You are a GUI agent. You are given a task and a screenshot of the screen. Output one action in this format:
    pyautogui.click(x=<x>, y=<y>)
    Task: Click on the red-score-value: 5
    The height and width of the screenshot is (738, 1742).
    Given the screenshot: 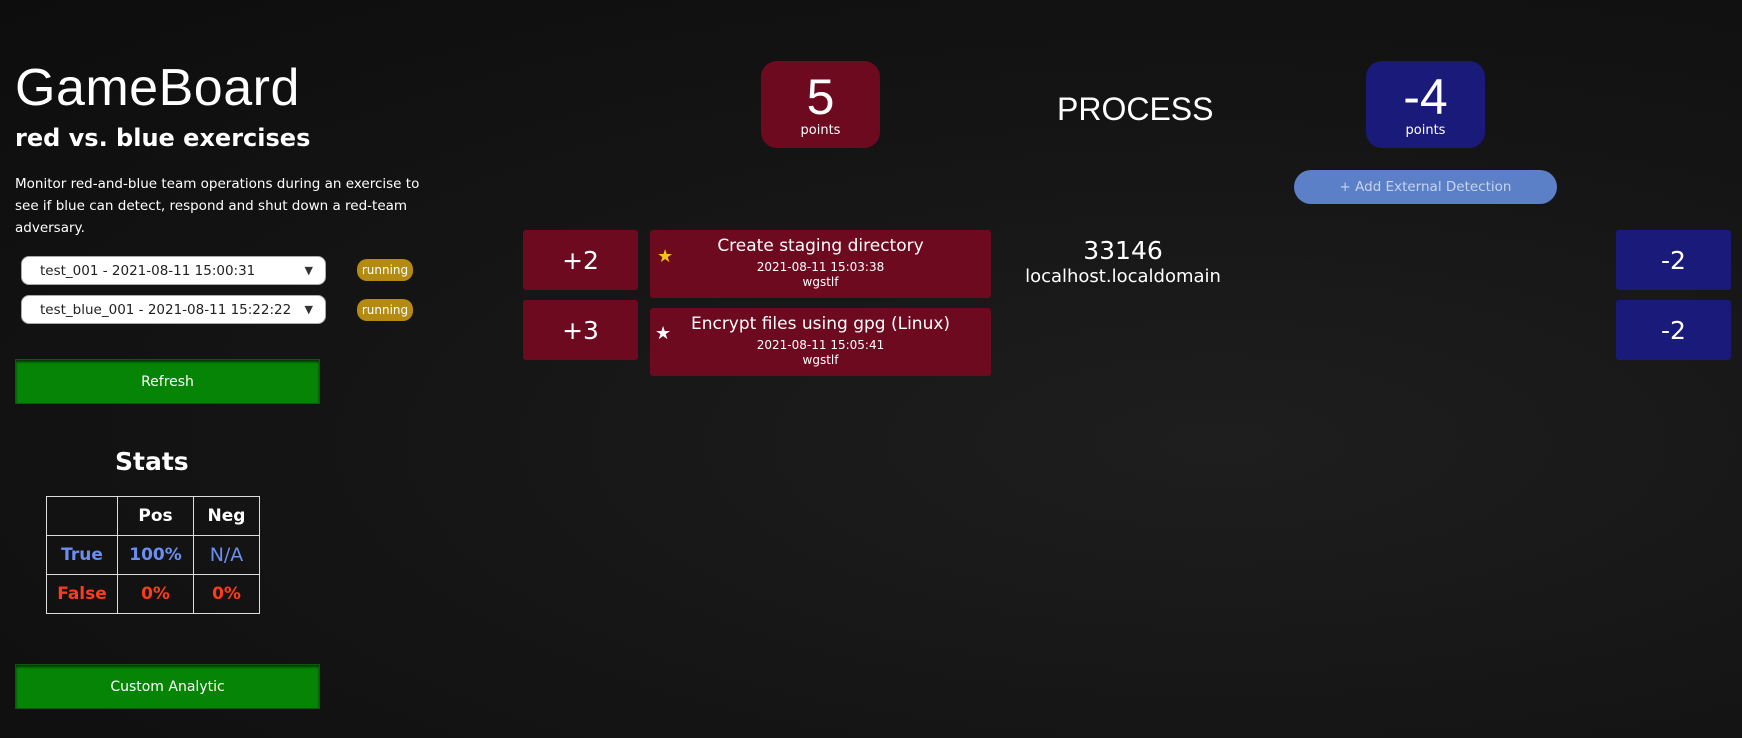 What is the action you would take?
    pyautogui.click(x=820, y=97)
    